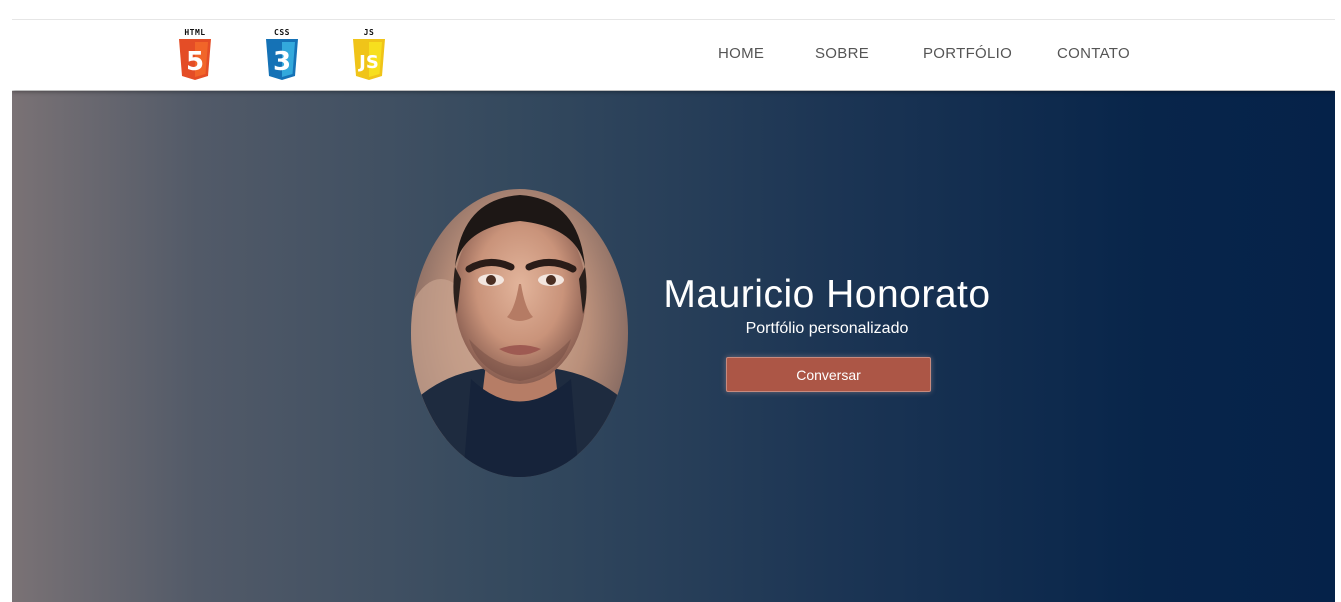  Describe the element at coordinates (842, 53) in the screenshot. I see `nav-link-sobre: SOBRE` at that location.